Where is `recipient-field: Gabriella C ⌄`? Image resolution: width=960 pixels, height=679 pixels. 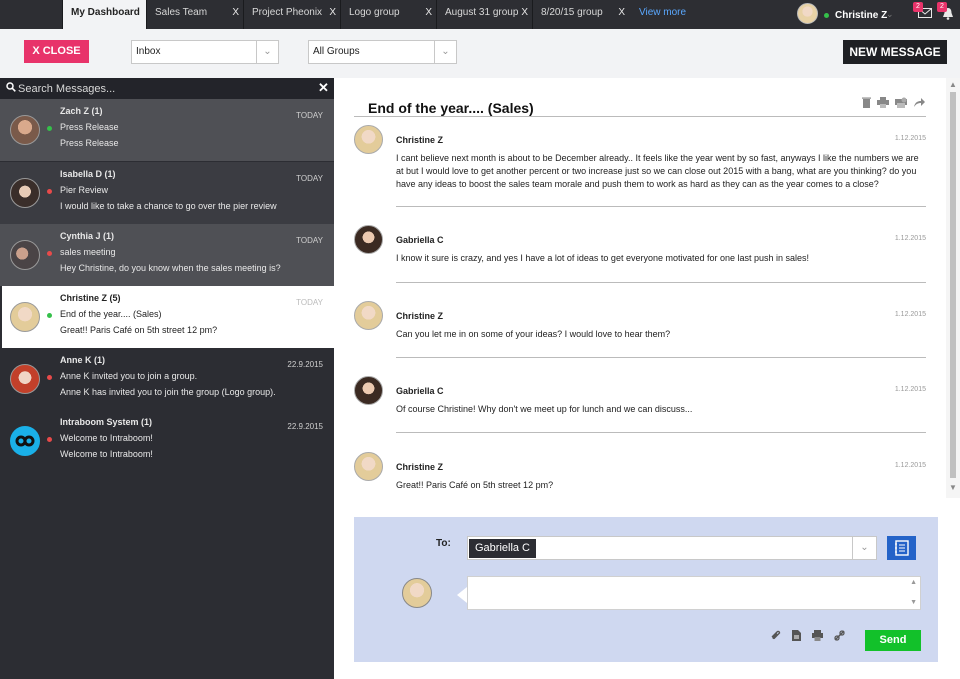 recipient-field: Gabriella C ⌄ is located at coordinates (672, 548).